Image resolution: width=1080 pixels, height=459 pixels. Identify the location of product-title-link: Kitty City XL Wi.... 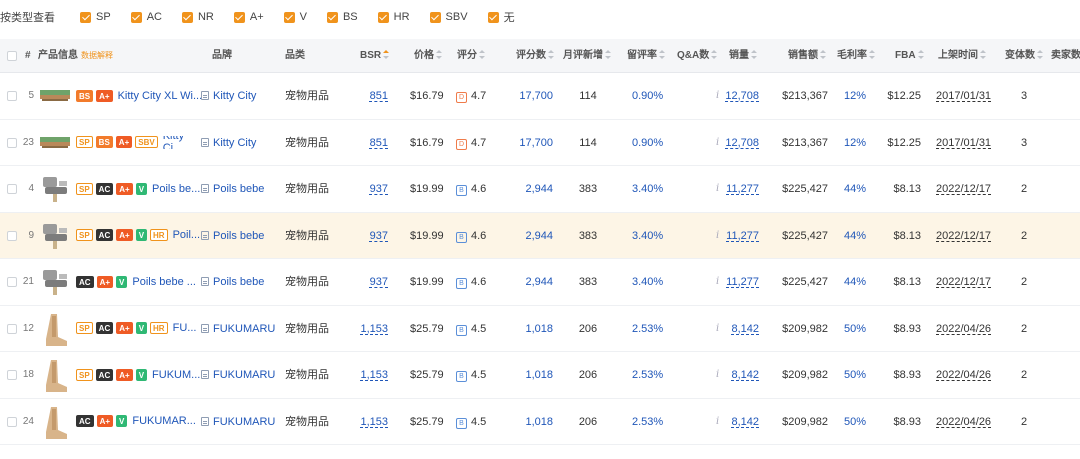
(160, 96).